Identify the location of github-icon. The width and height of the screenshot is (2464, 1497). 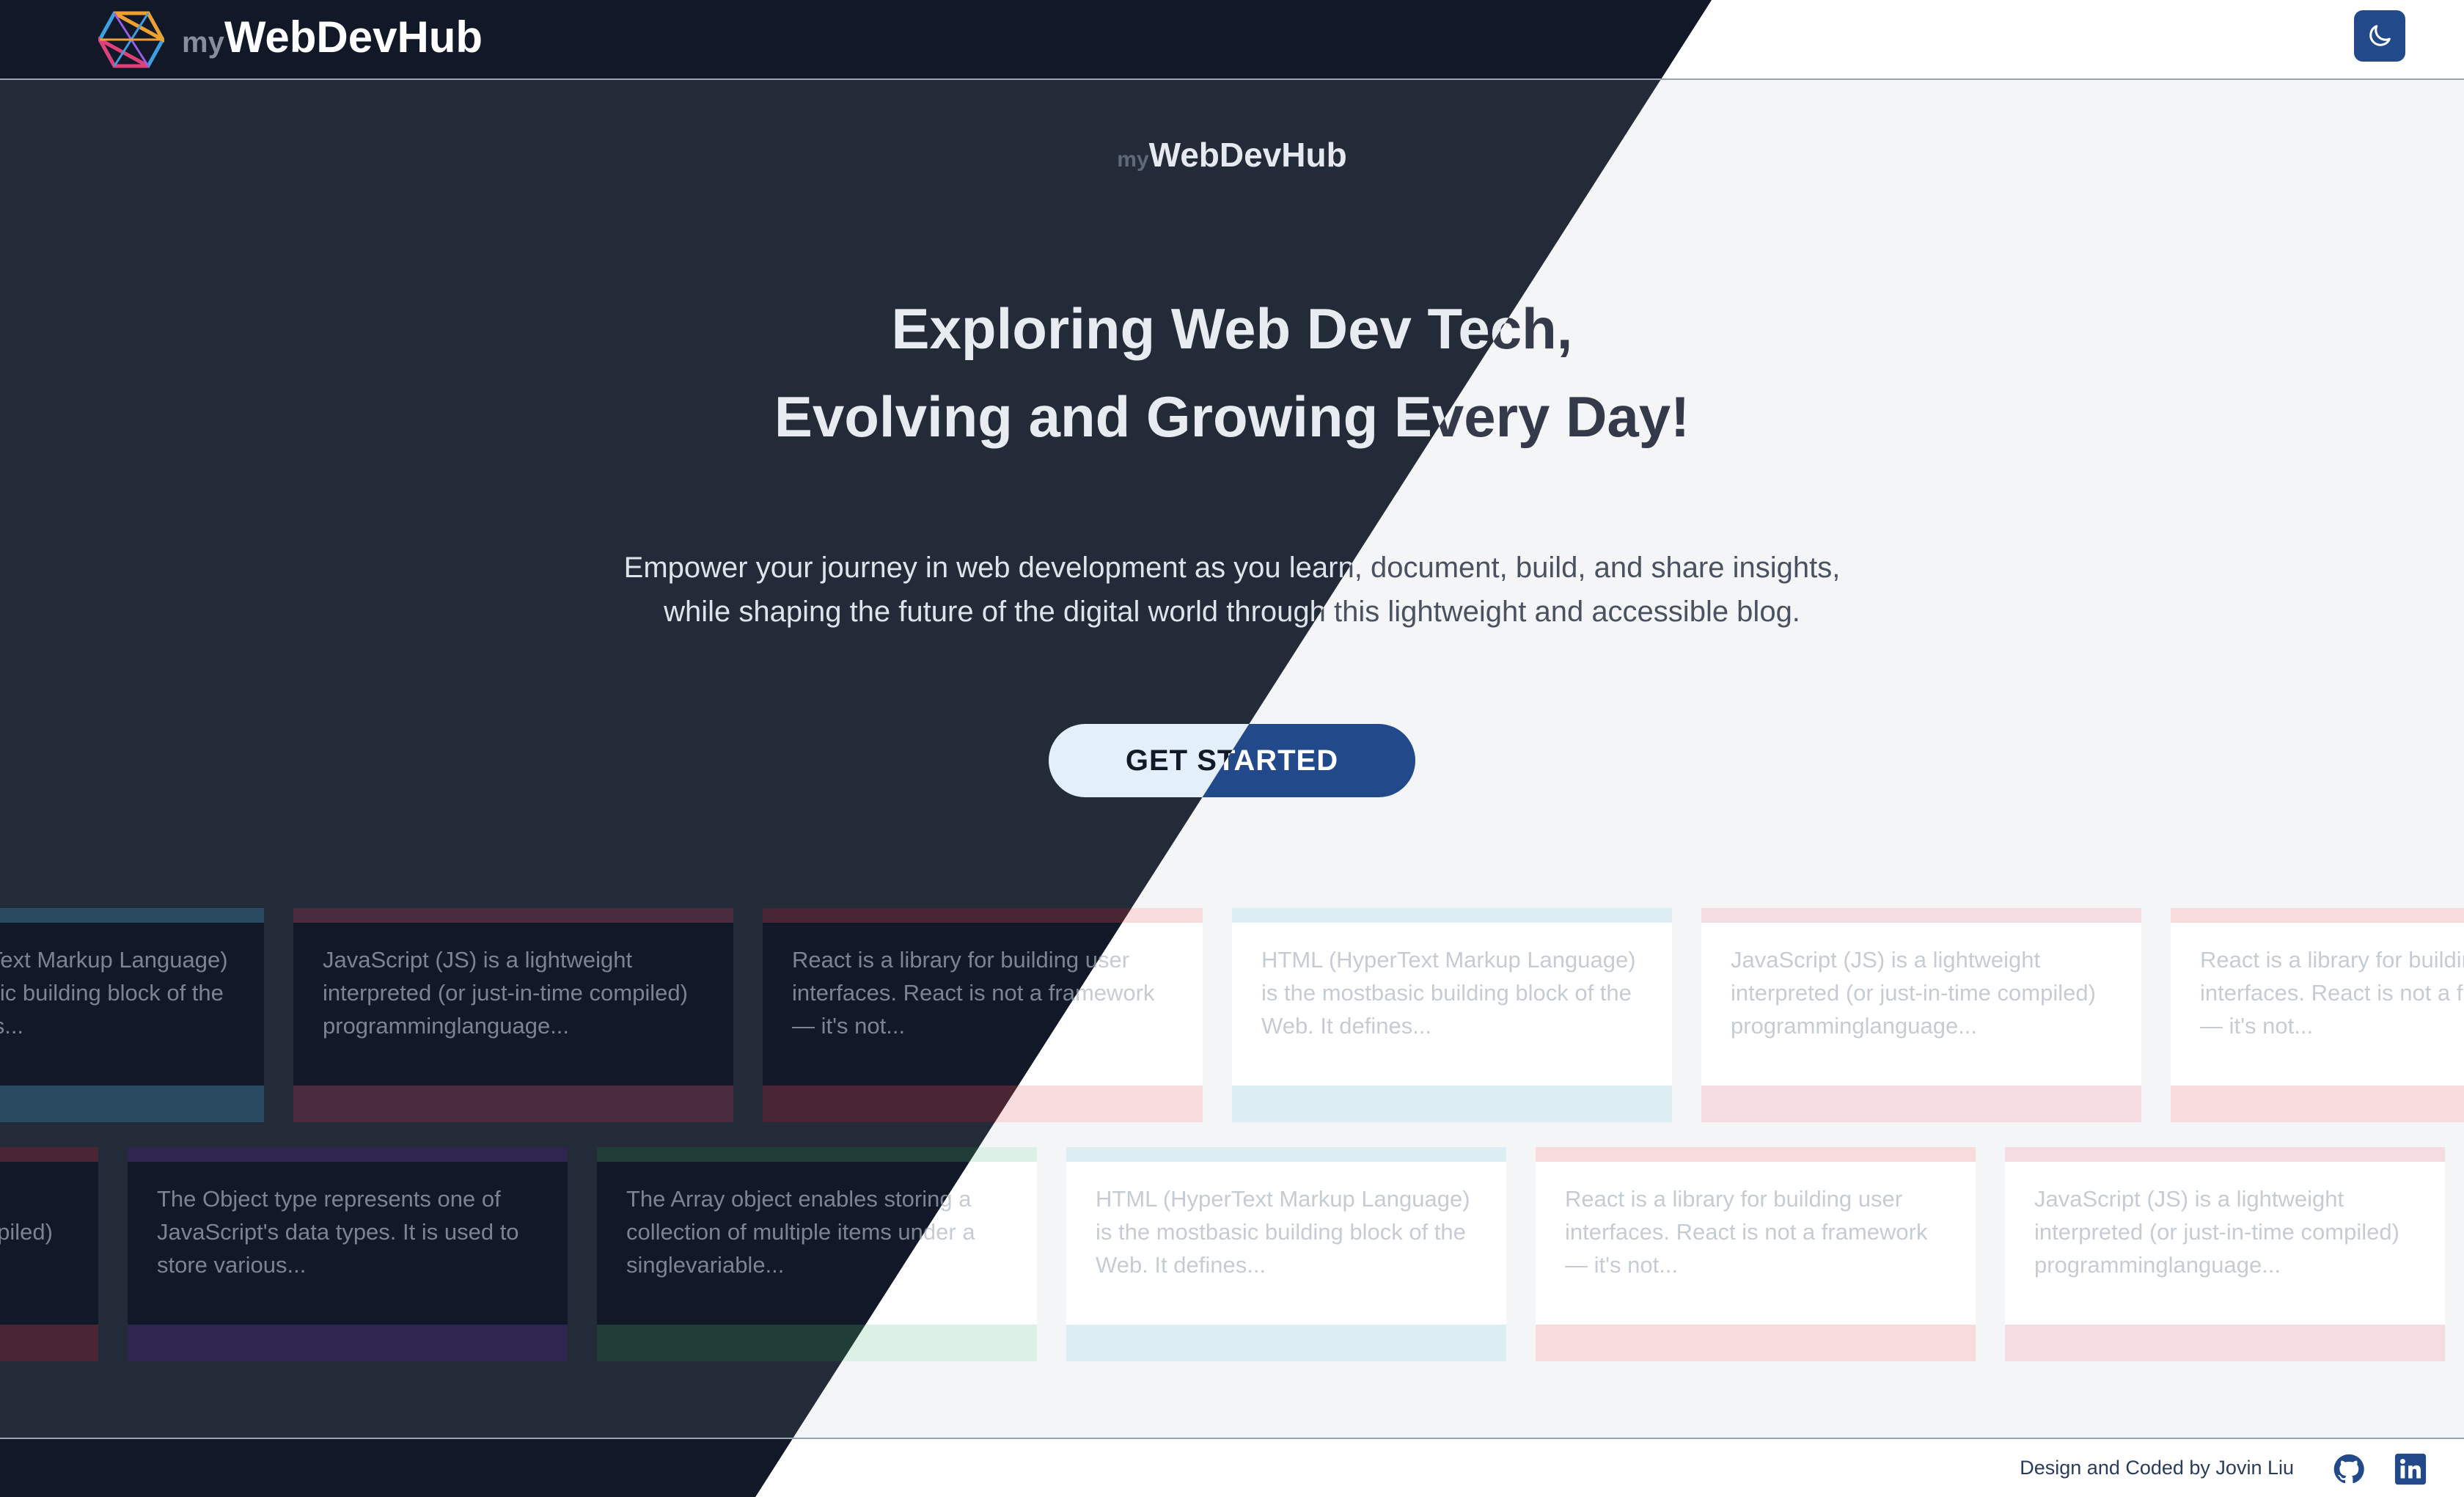
(2349, 1469).